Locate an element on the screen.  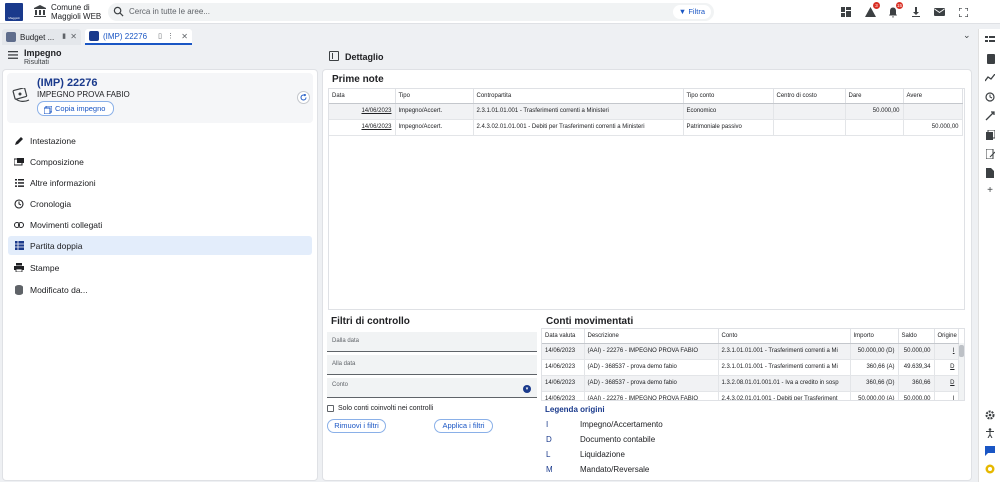
copy-impegno-button: Copia impegno is located at coordinates (75, 108).